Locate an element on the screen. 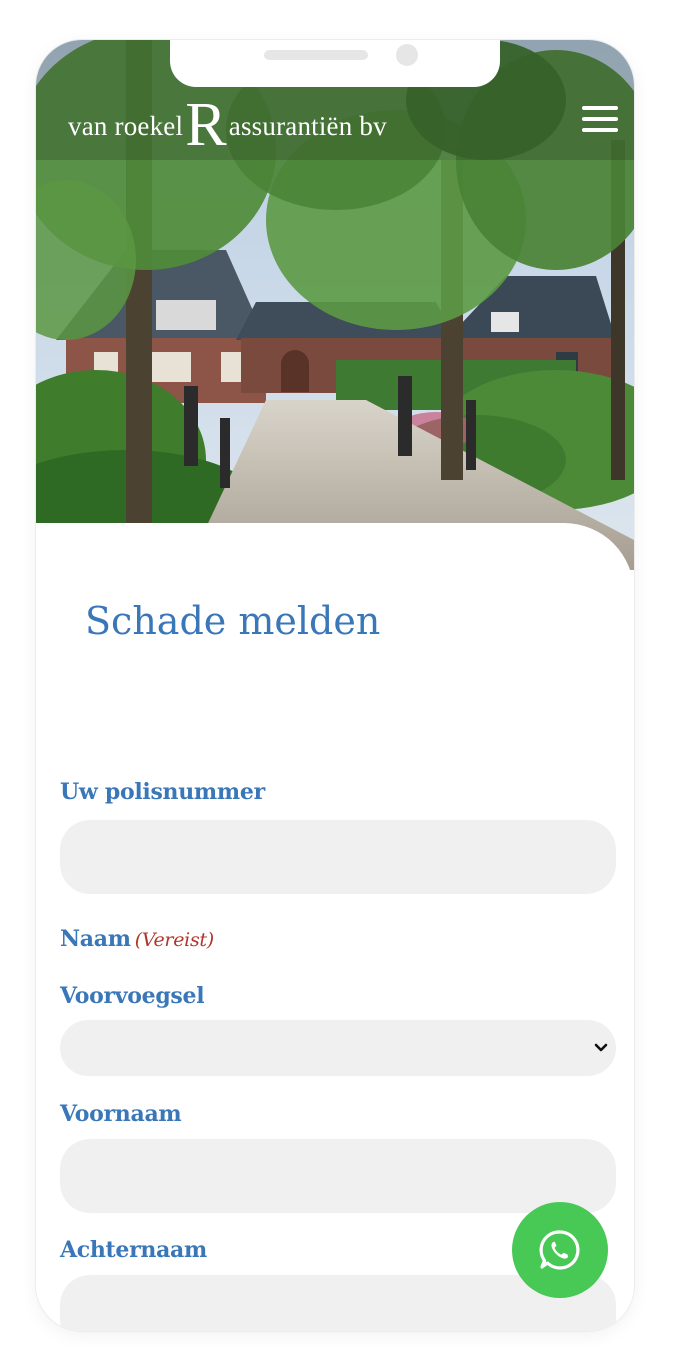  whatsapp-icon is located at coordinates (559, 1250).